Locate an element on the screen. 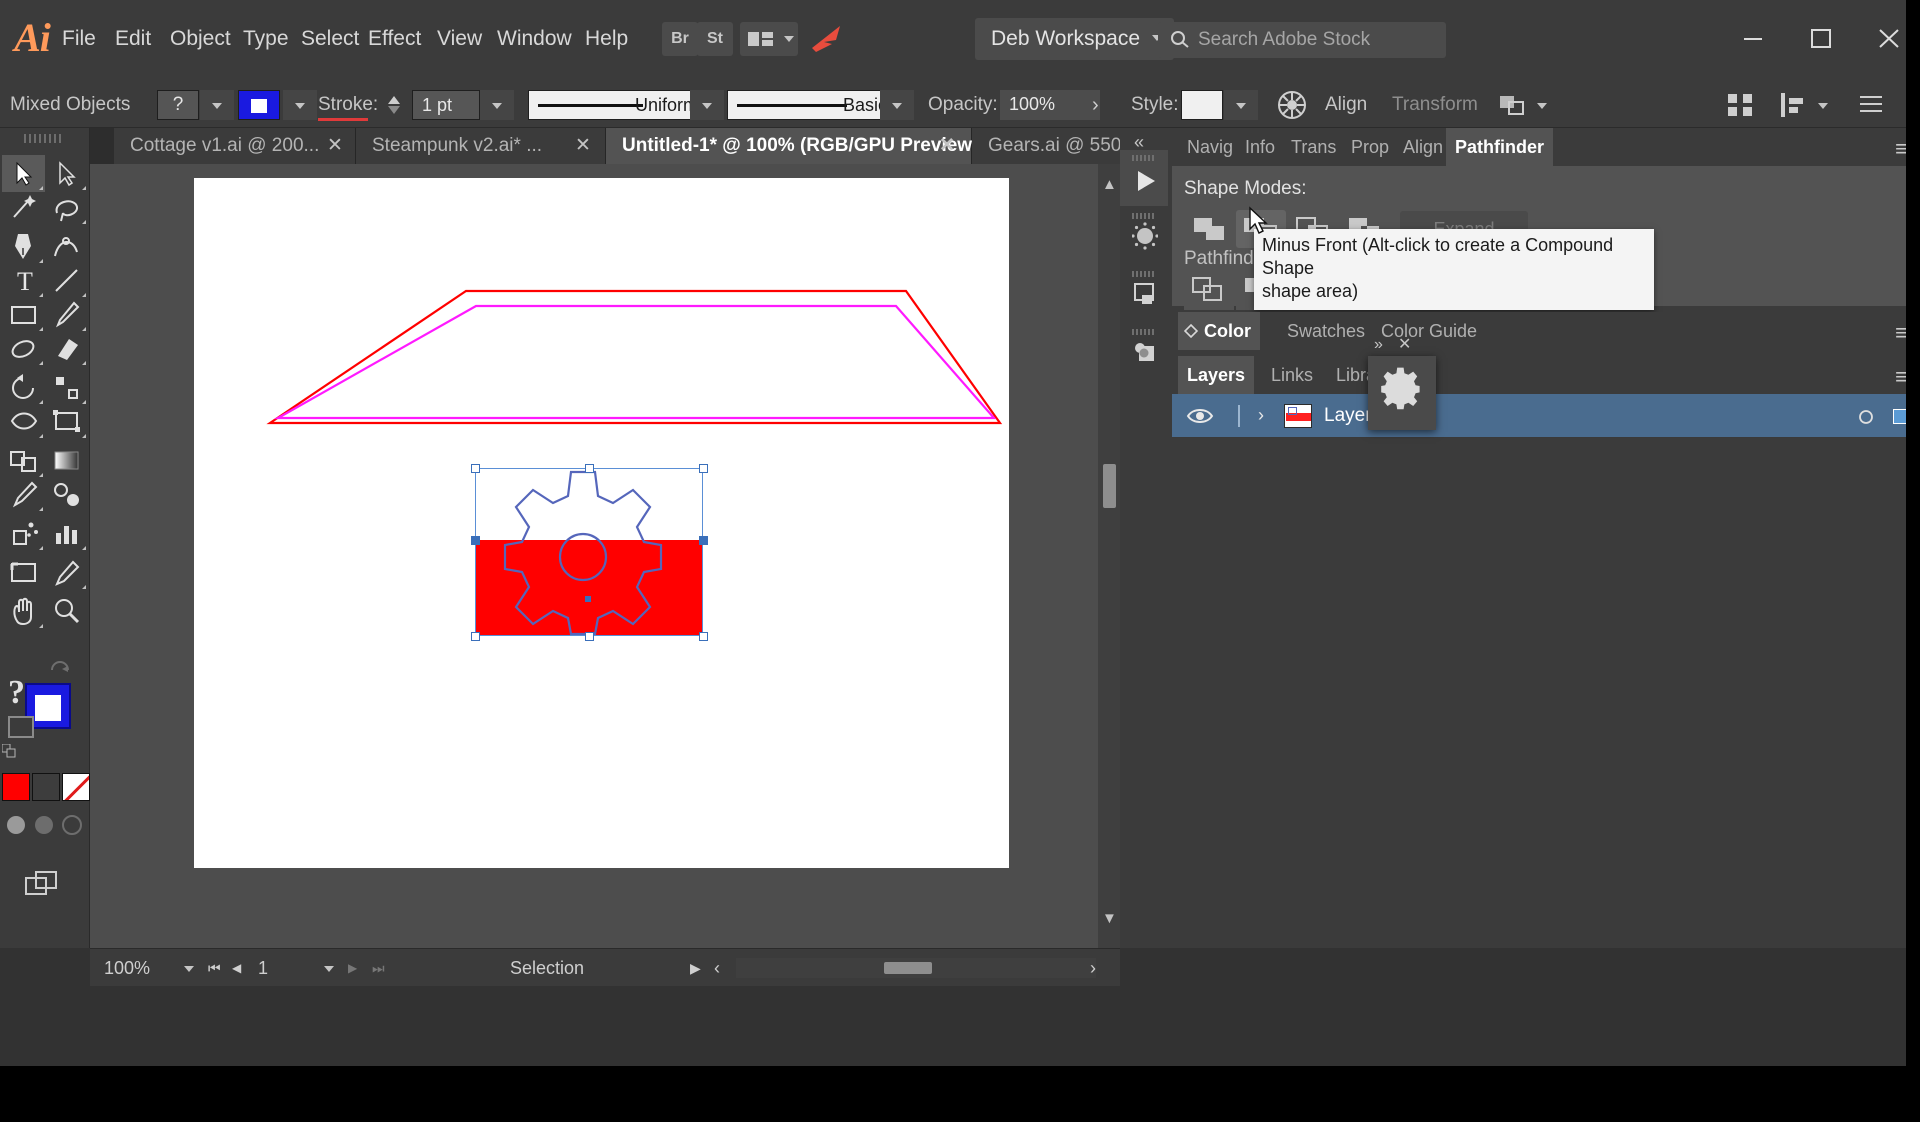  tab-layers: Layers is located at coordinates (1216, 375).